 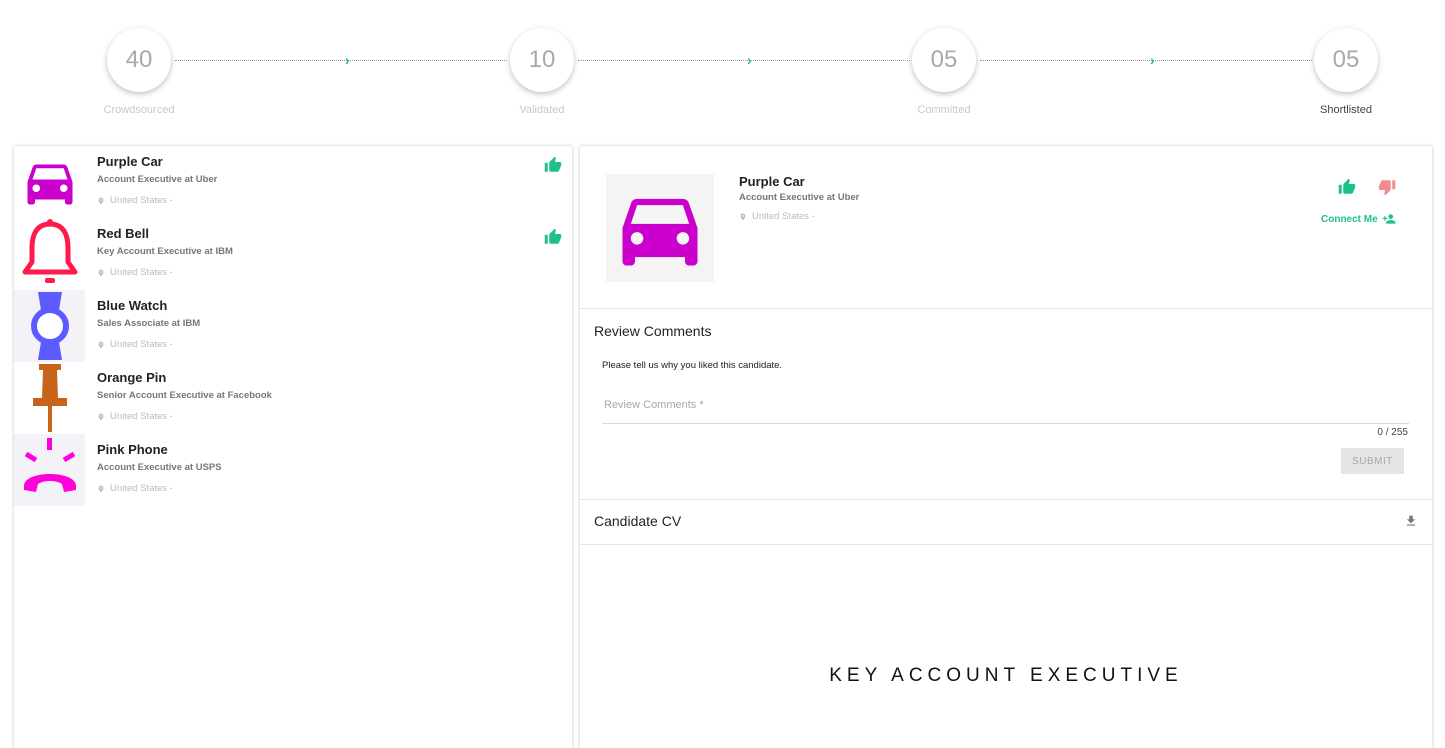 I want to click on step-committed: 05 Committed, so click(x=944, y=72).